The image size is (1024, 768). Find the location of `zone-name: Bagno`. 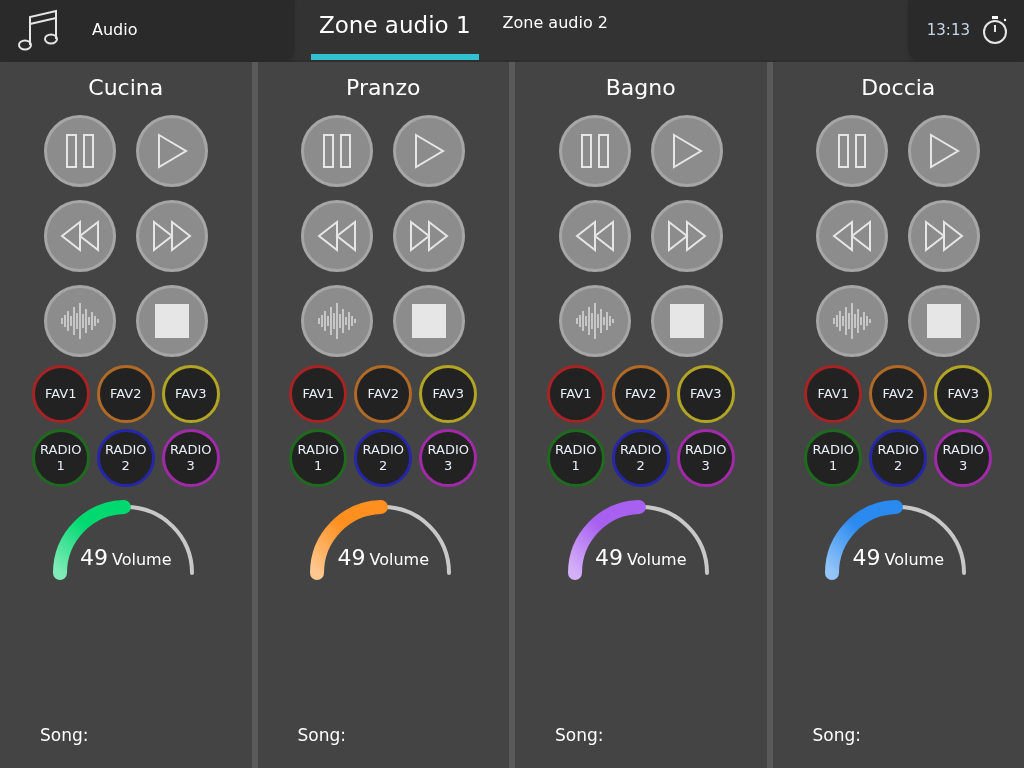

zone-name: Bagno is located at coordinates (640, 88).